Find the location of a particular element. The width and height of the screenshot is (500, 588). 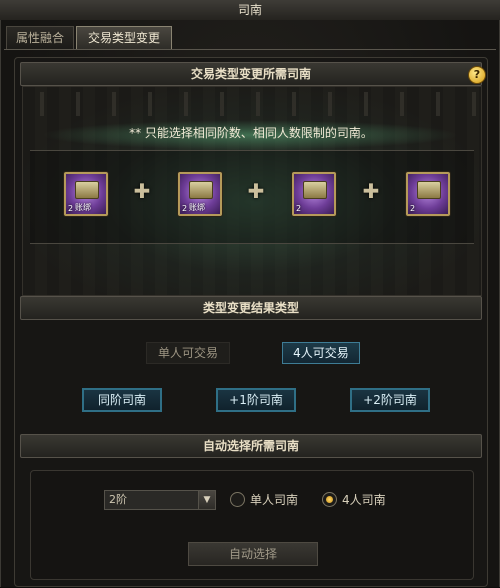

tab-trade-type-change: 交易类型变更 is located at coordinates (124, 37).